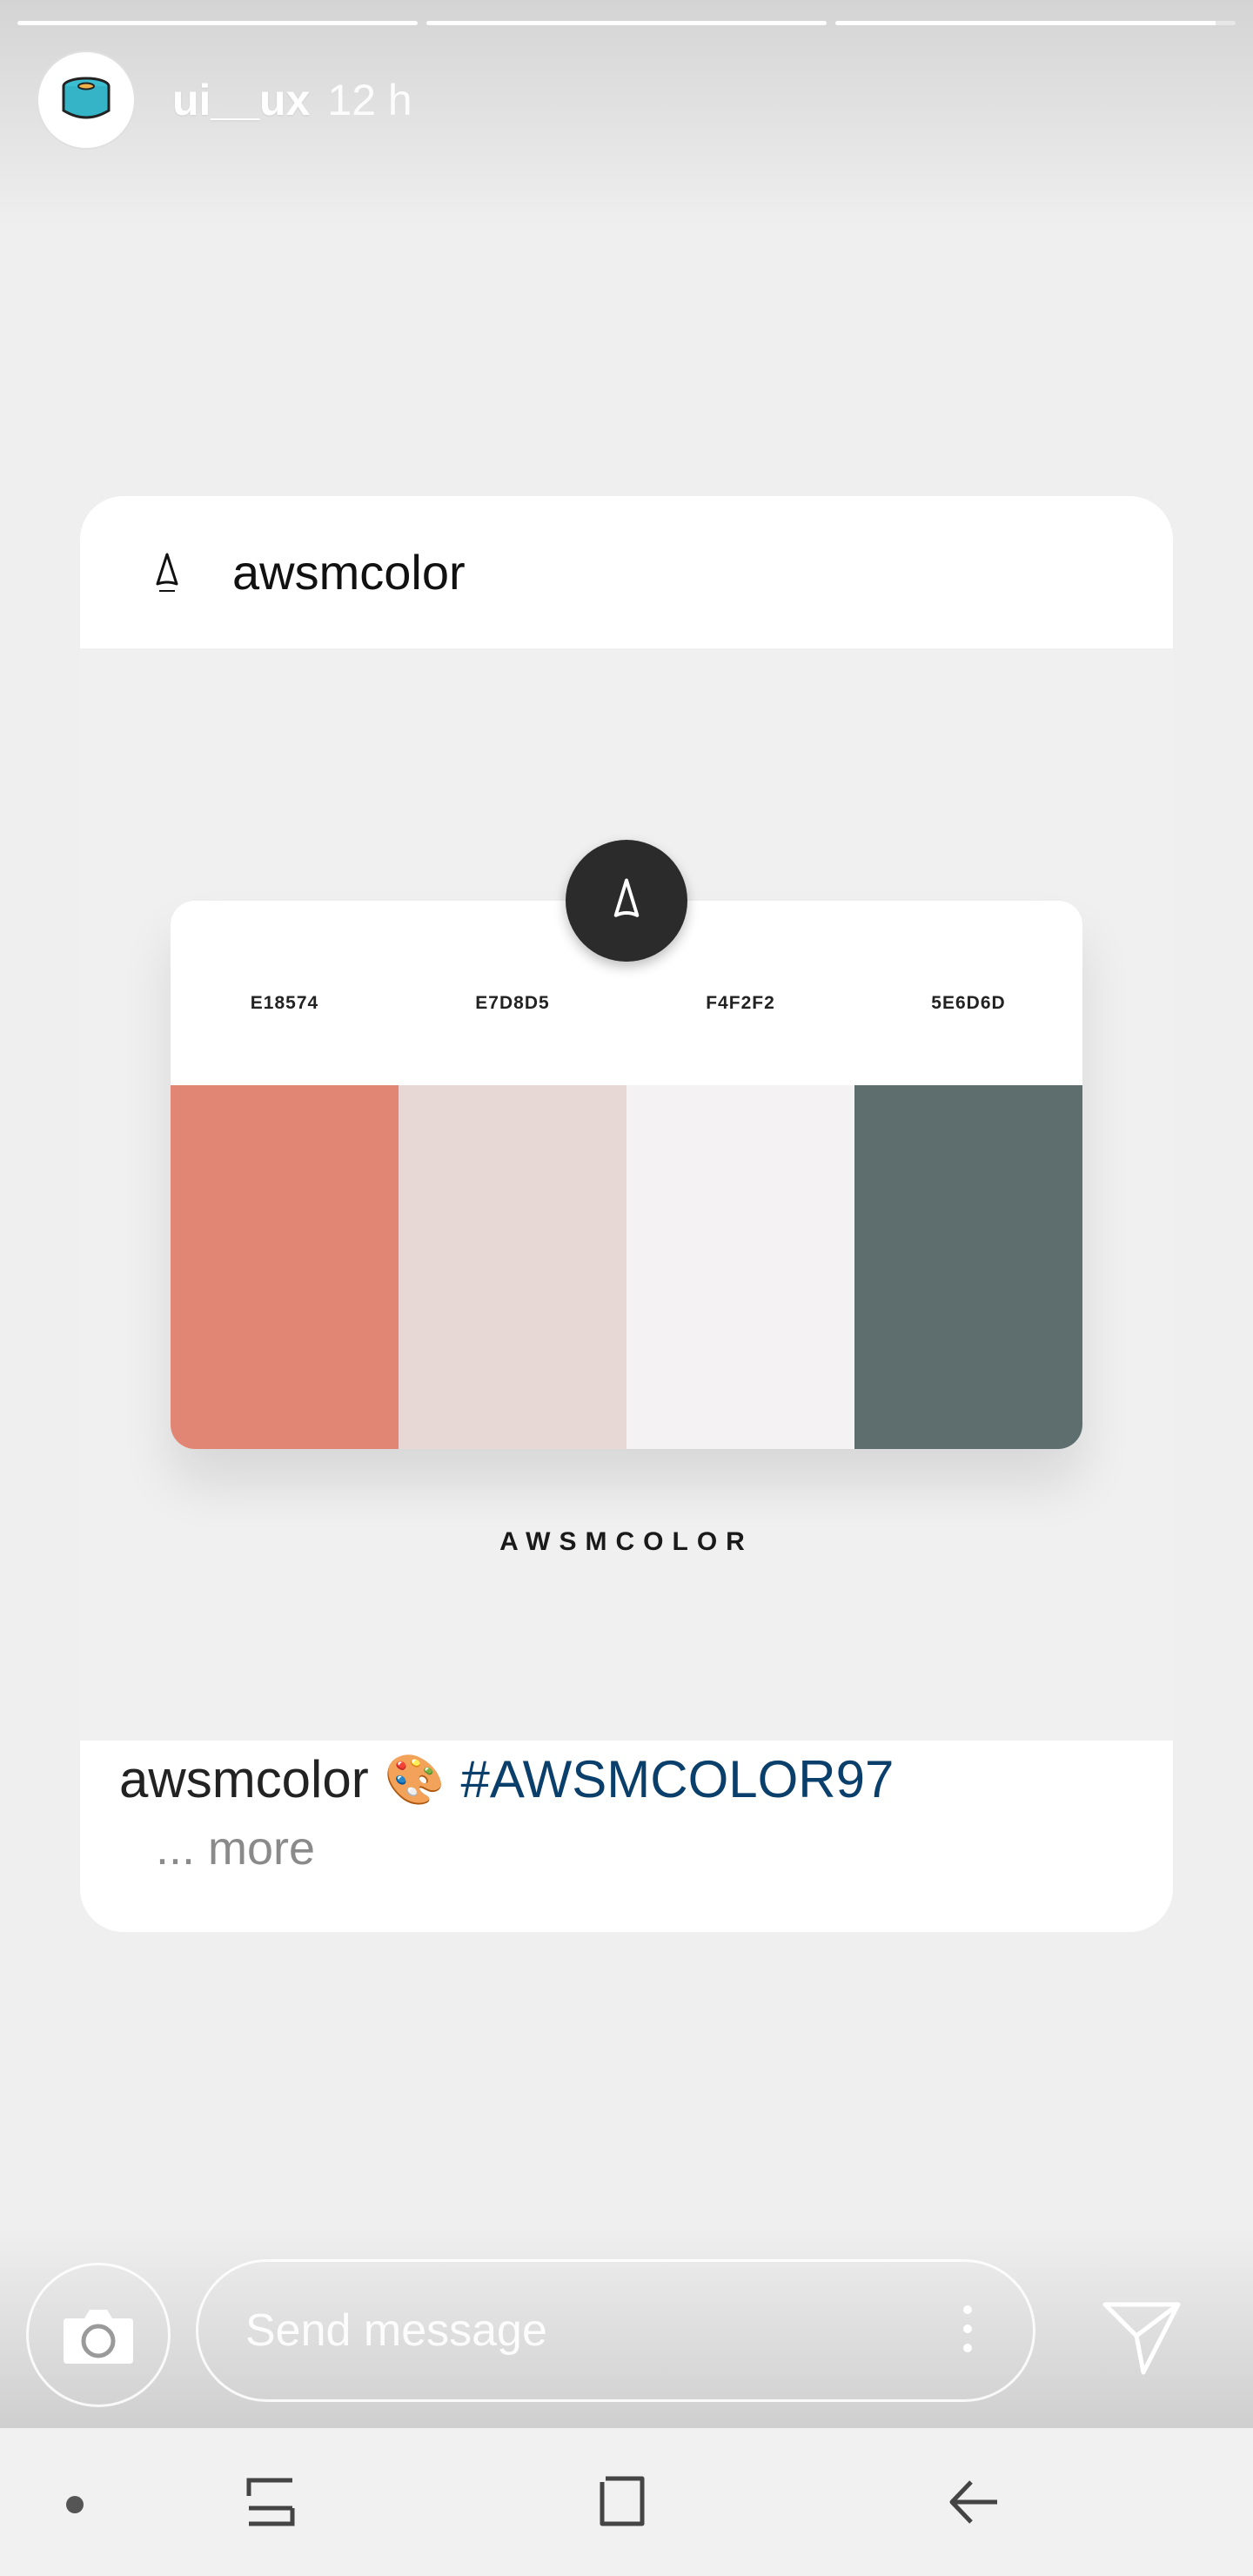 The width and height of the screenshot is (1253, 2576). Describe the element at coordinates (271, 2502) in the screenshot. I see `recent-apps-icon` at that location.